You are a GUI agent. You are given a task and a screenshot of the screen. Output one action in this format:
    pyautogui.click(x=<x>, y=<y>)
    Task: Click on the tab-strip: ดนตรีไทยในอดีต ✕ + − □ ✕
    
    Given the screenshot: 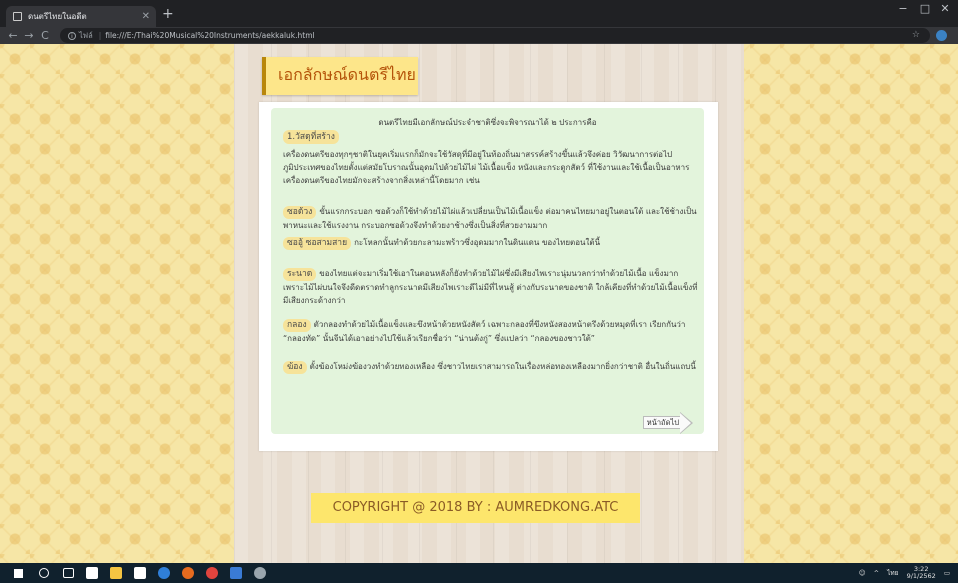 What is the action you would take?
    pyautogui.click(x=479, y=13)
    